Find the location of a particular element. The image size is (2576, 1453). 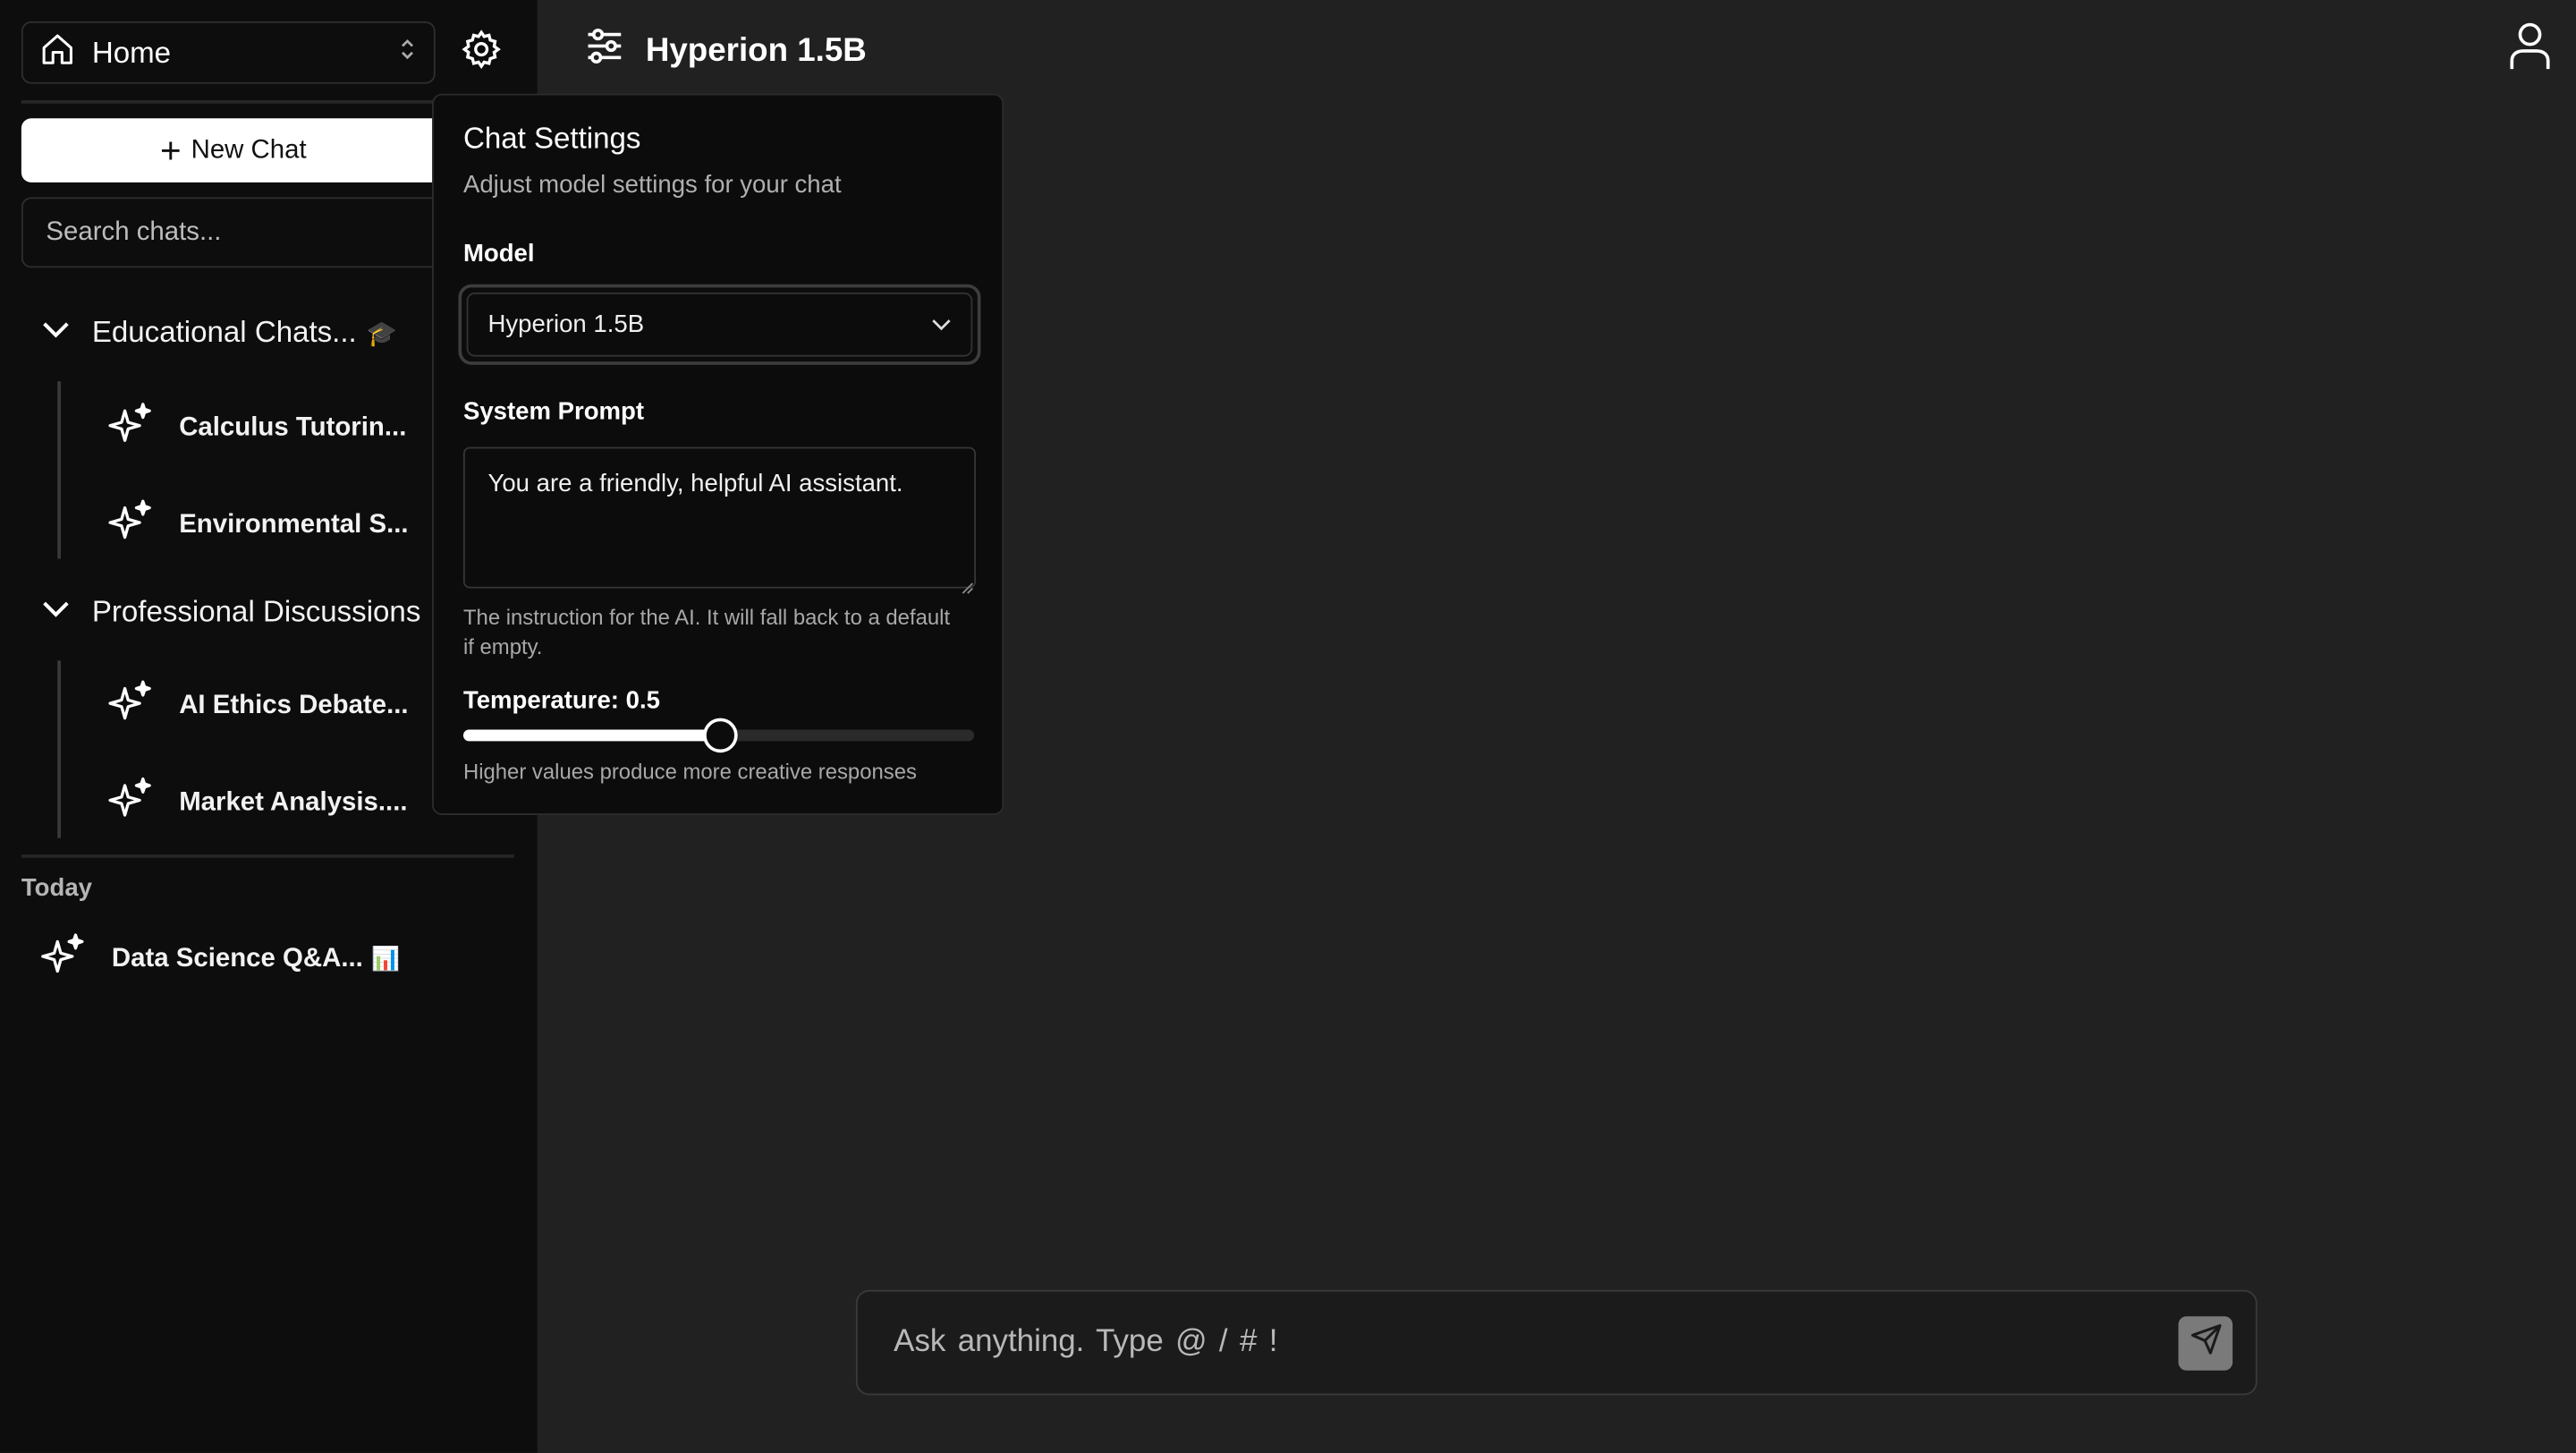

temperature-slider-thumb is located at coordinates (719, 735).